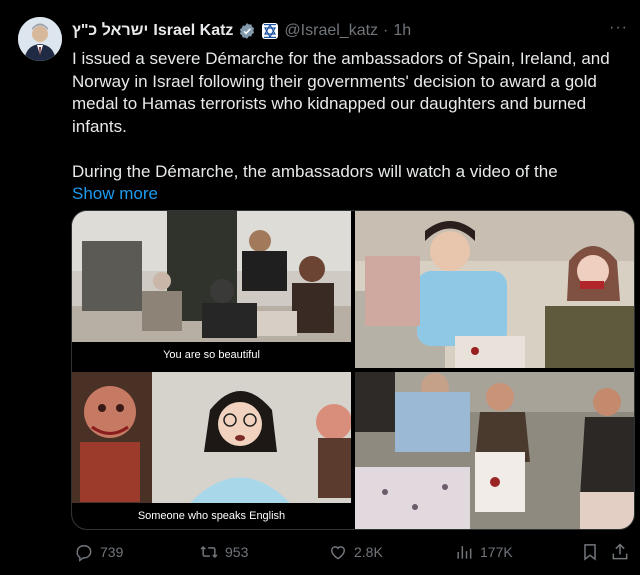 This screenshot has width=640, height=575. What do you see at coordinates (193, 31) in the screenshot?
I see `author-name: Israel Katz` at bounding box center [193, 31].